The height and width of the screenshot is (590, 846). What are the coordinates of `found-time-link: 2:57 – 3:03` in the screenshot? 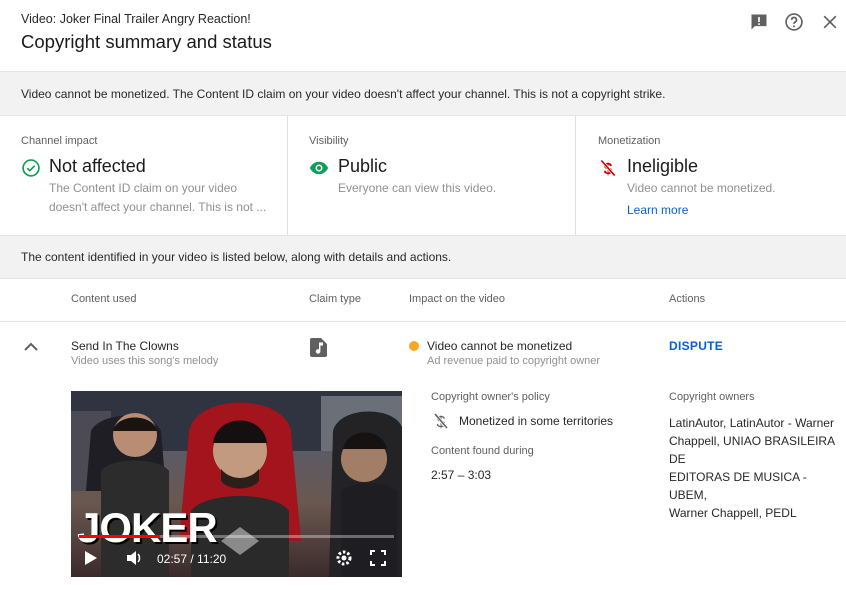 It's located at (461, 475).